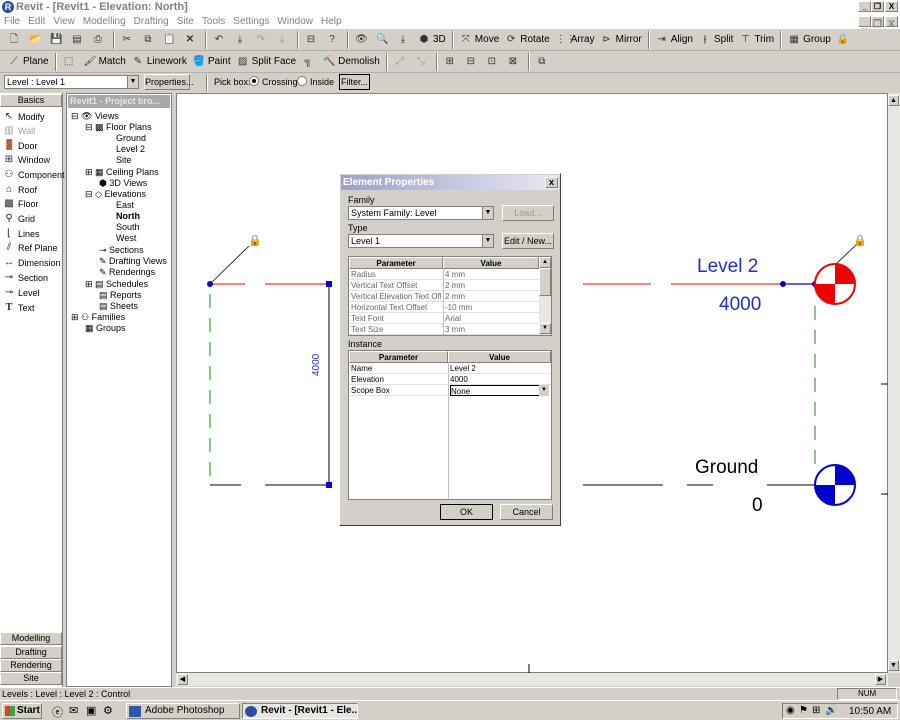 This screenshot has height=720, width=900. I want to click on restore-button: ❐, so click(877, 6).